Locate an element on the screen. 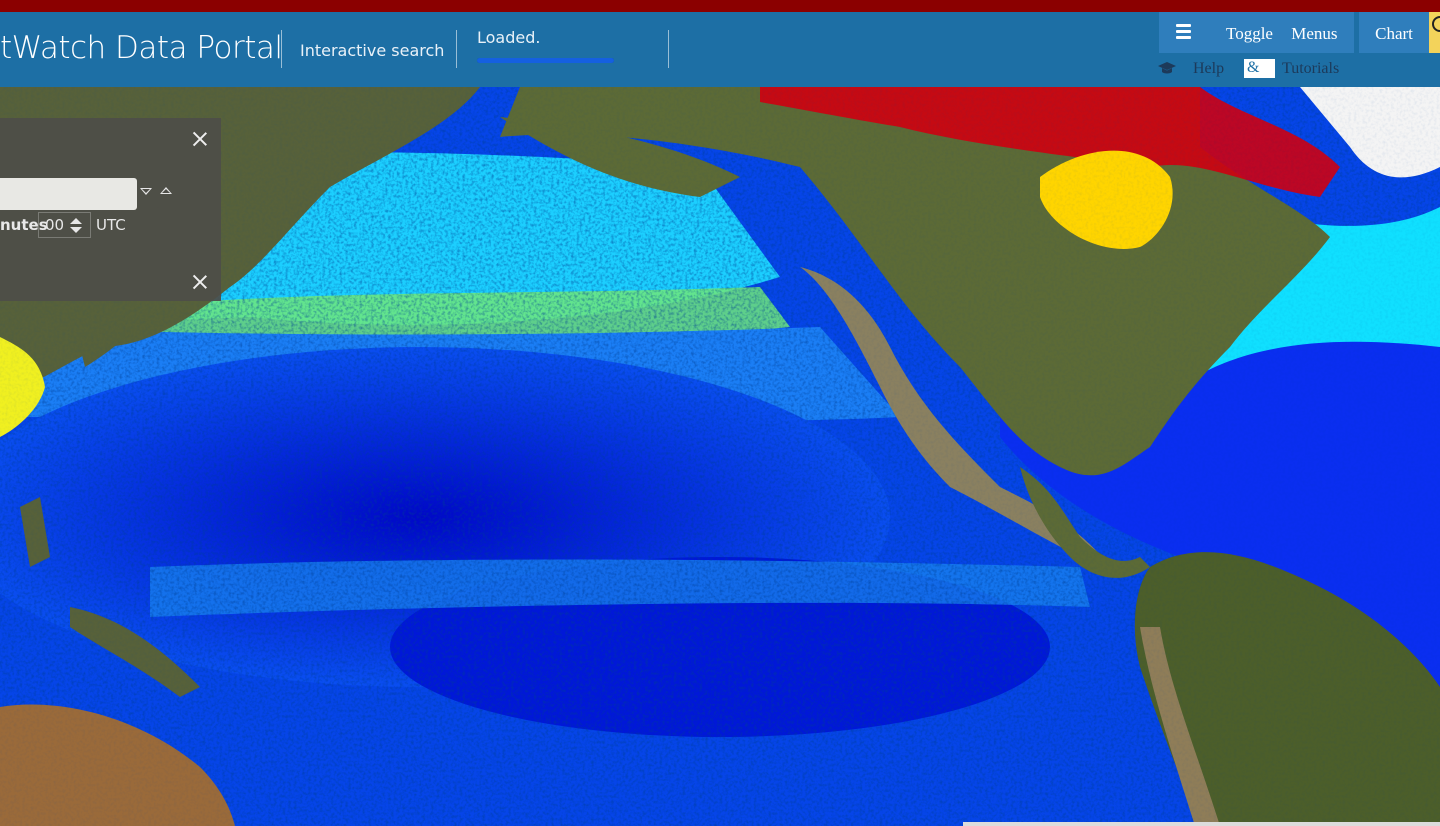 Image resolution: width=1440 pixels, height=826 pixels. load-progress-fill is located at coordinates (545, 60).